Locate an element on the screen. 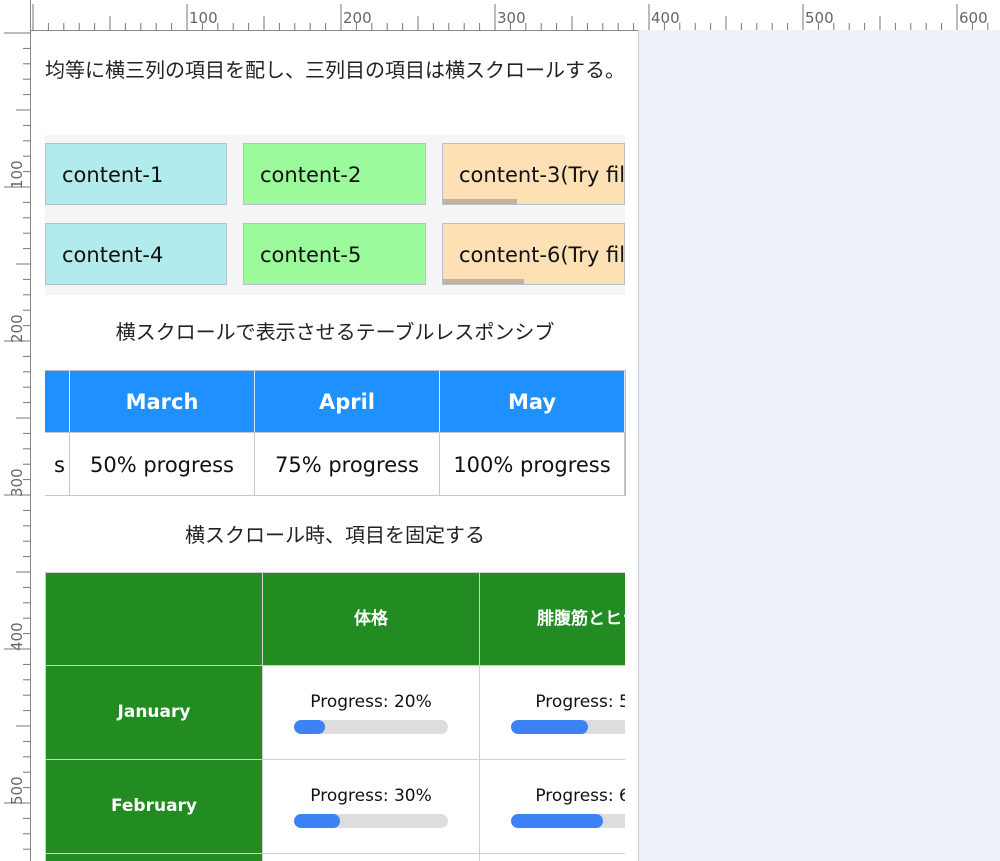 Image resolution: width=1000 pixels, height=861 pixels. table-header-cell: April is located at coordinates (347, 401).